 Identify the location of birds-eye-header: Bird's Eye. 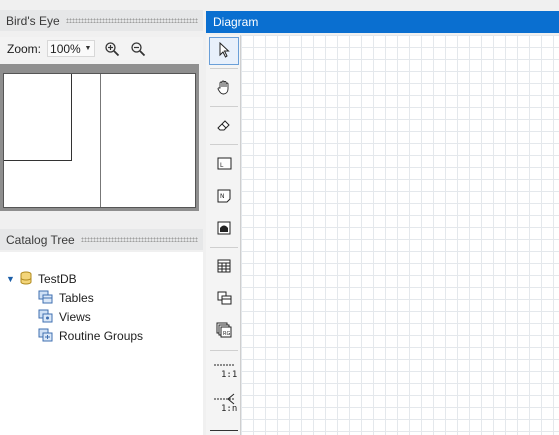
(101, 20).